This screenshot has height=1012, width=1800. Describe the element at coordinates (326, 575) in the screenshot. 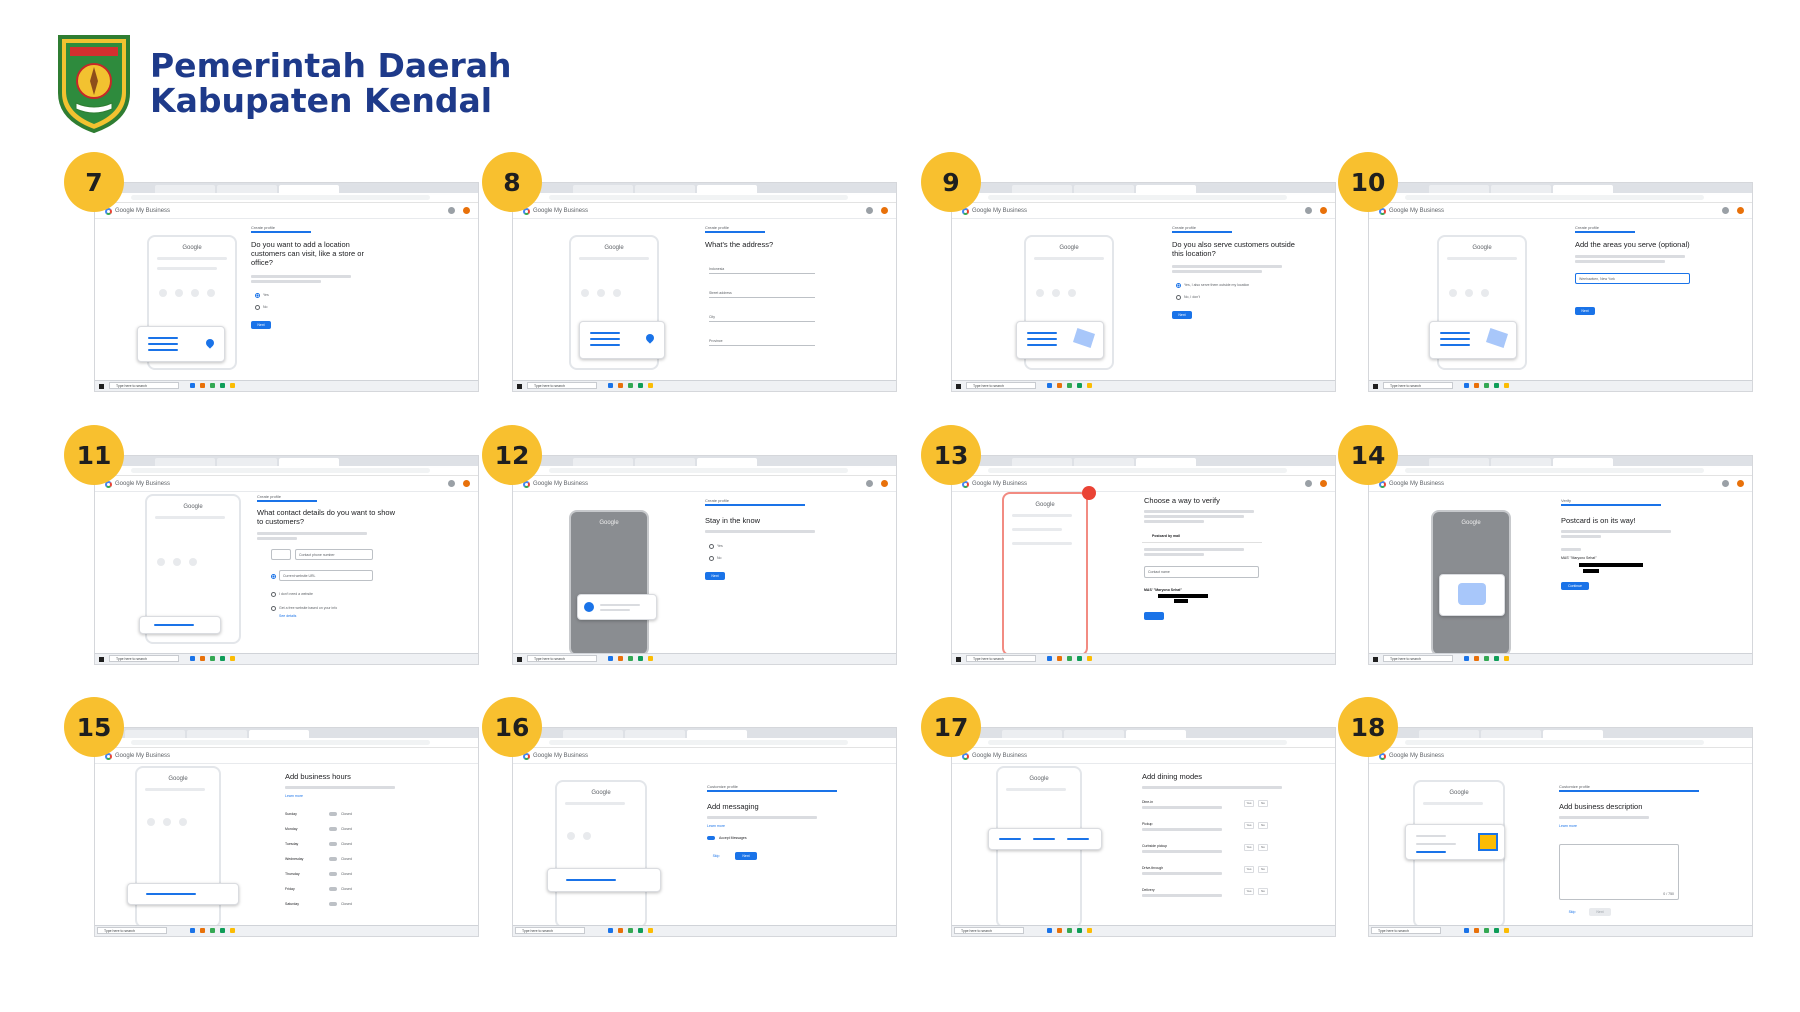

I see `website-input: Current website URL` at that location.